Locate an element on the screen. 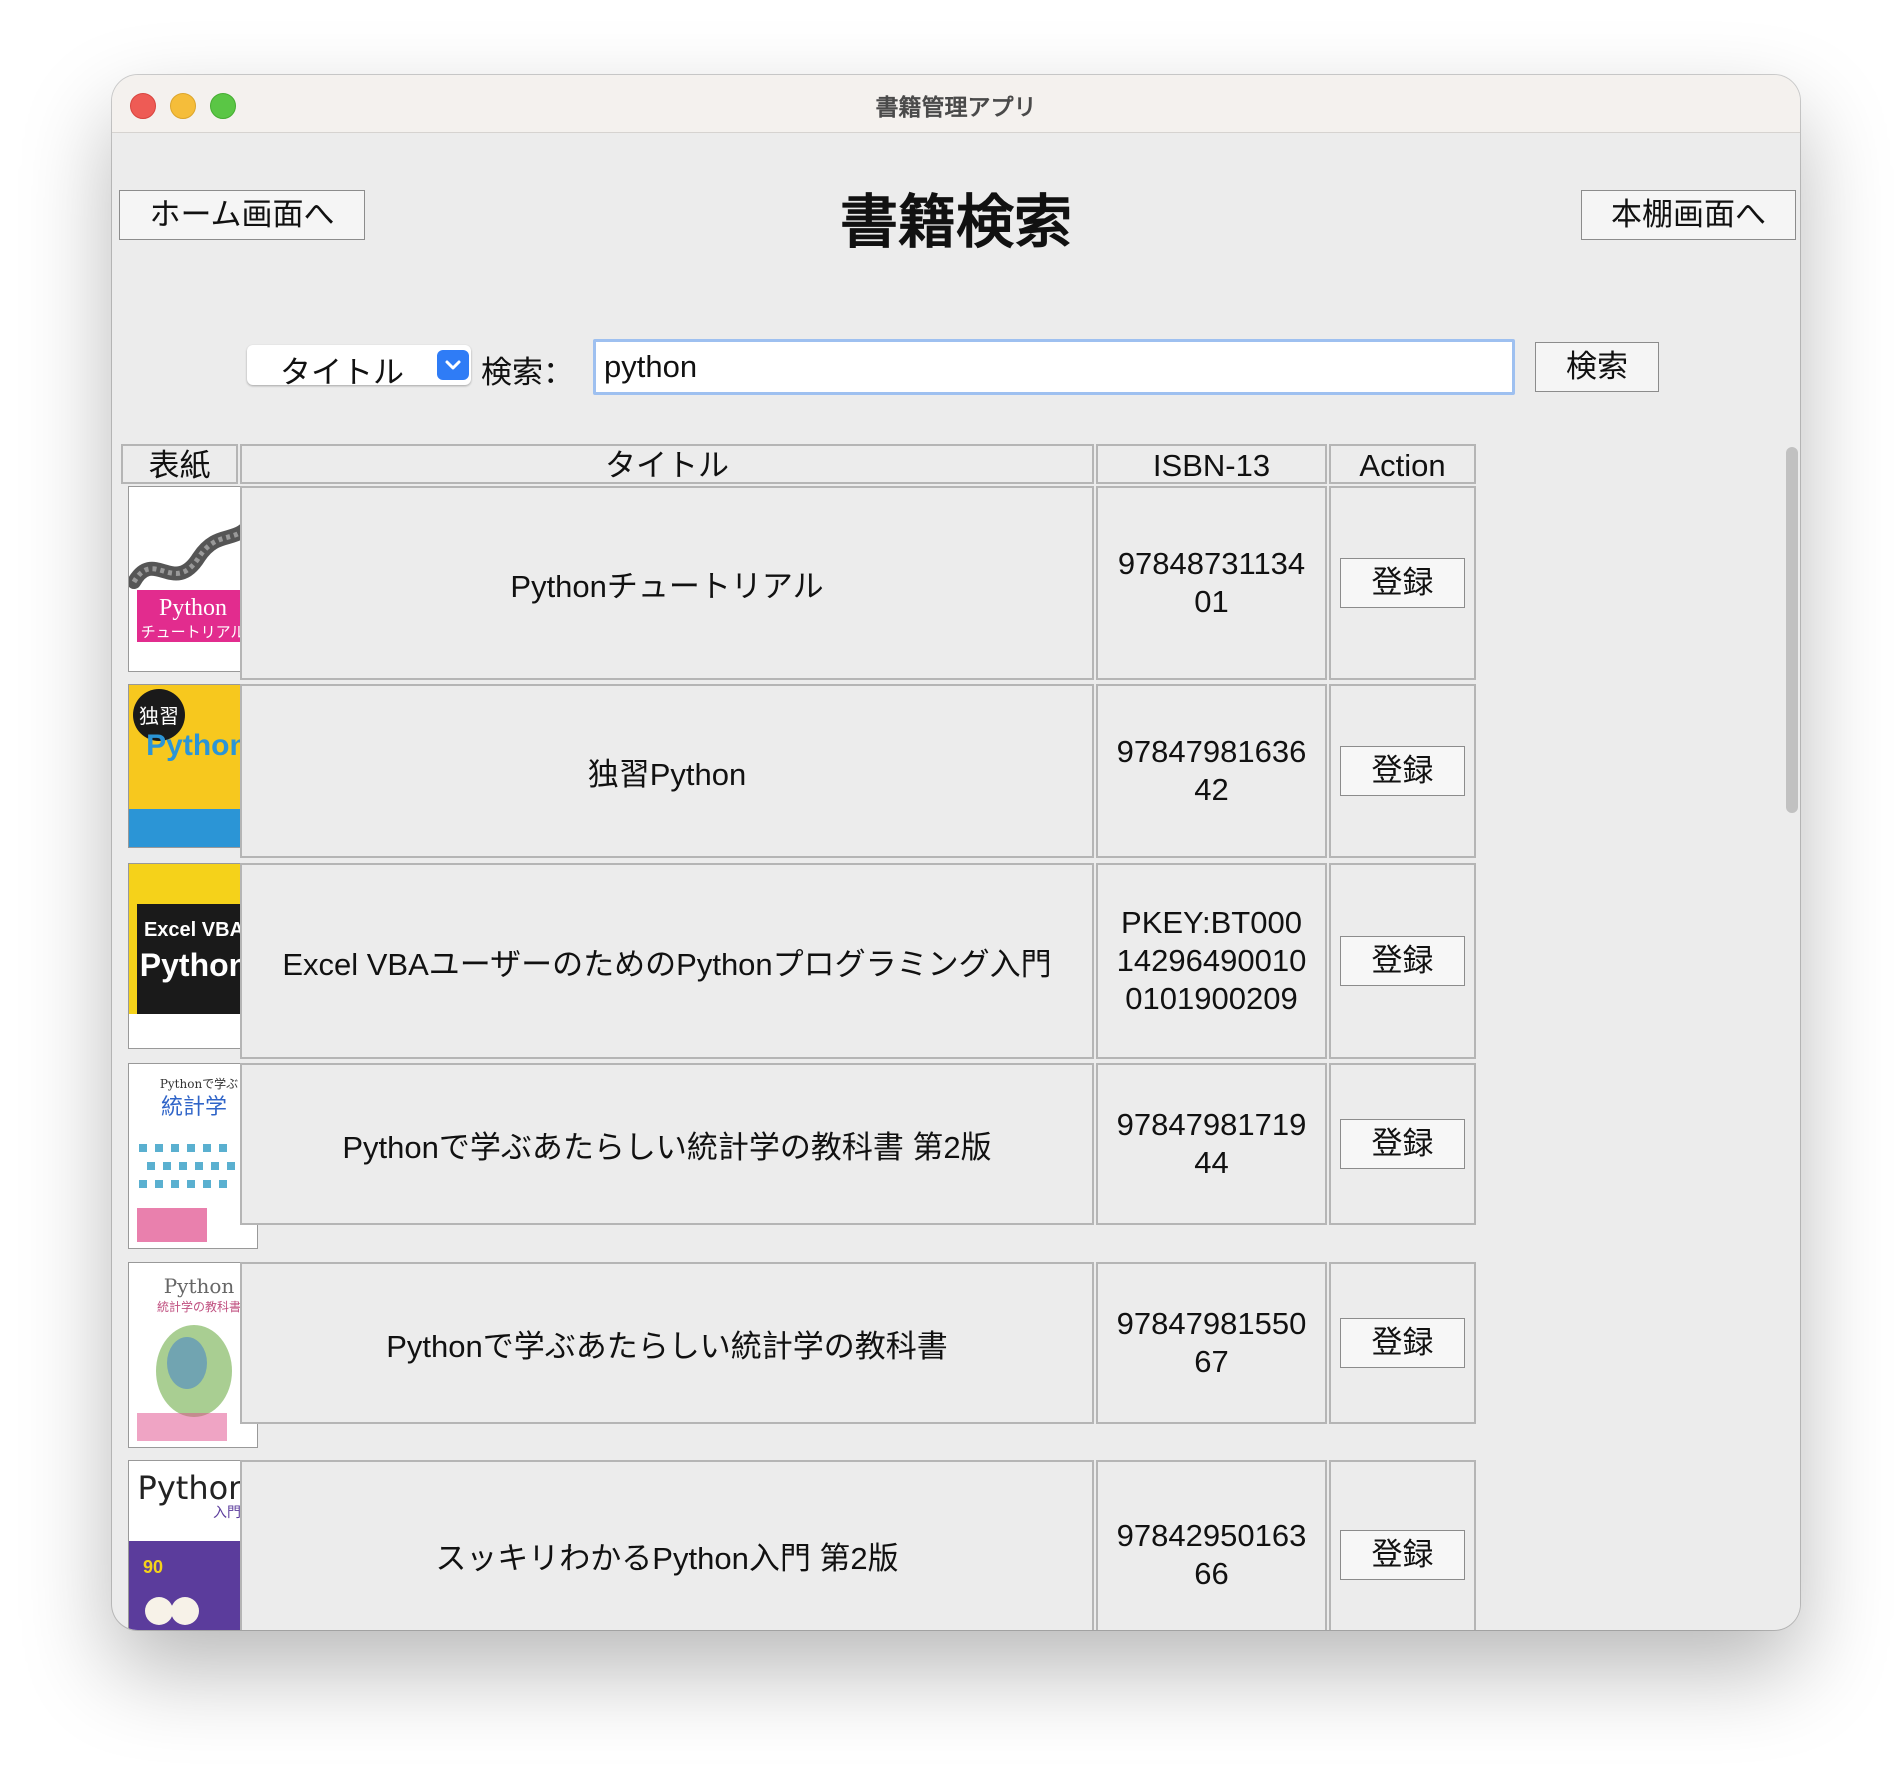 The width and height of the screenshot is (1904, 1774). column-header-action: Action is located at coordinates (1402, 464).